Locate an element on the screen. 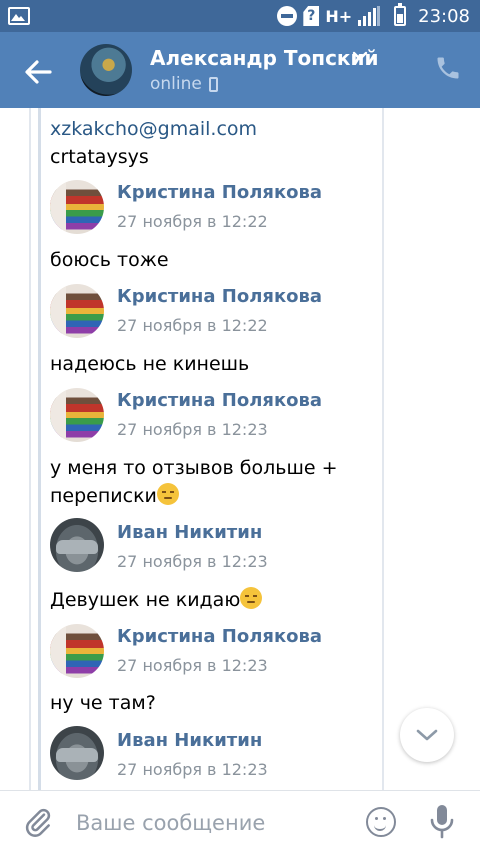 Image resolution: width=480 pixels, height=854 pixels. contact-avatar is located at coordinates (106, 70).